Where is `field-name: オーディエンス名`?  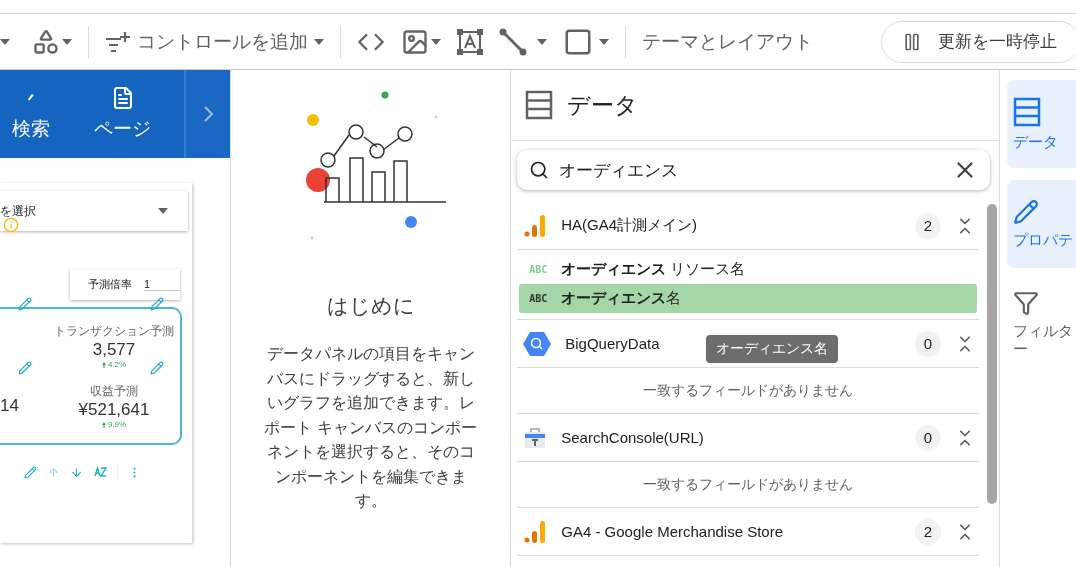 field-name: オーディエンス名 is located at coordinates (621, 298).